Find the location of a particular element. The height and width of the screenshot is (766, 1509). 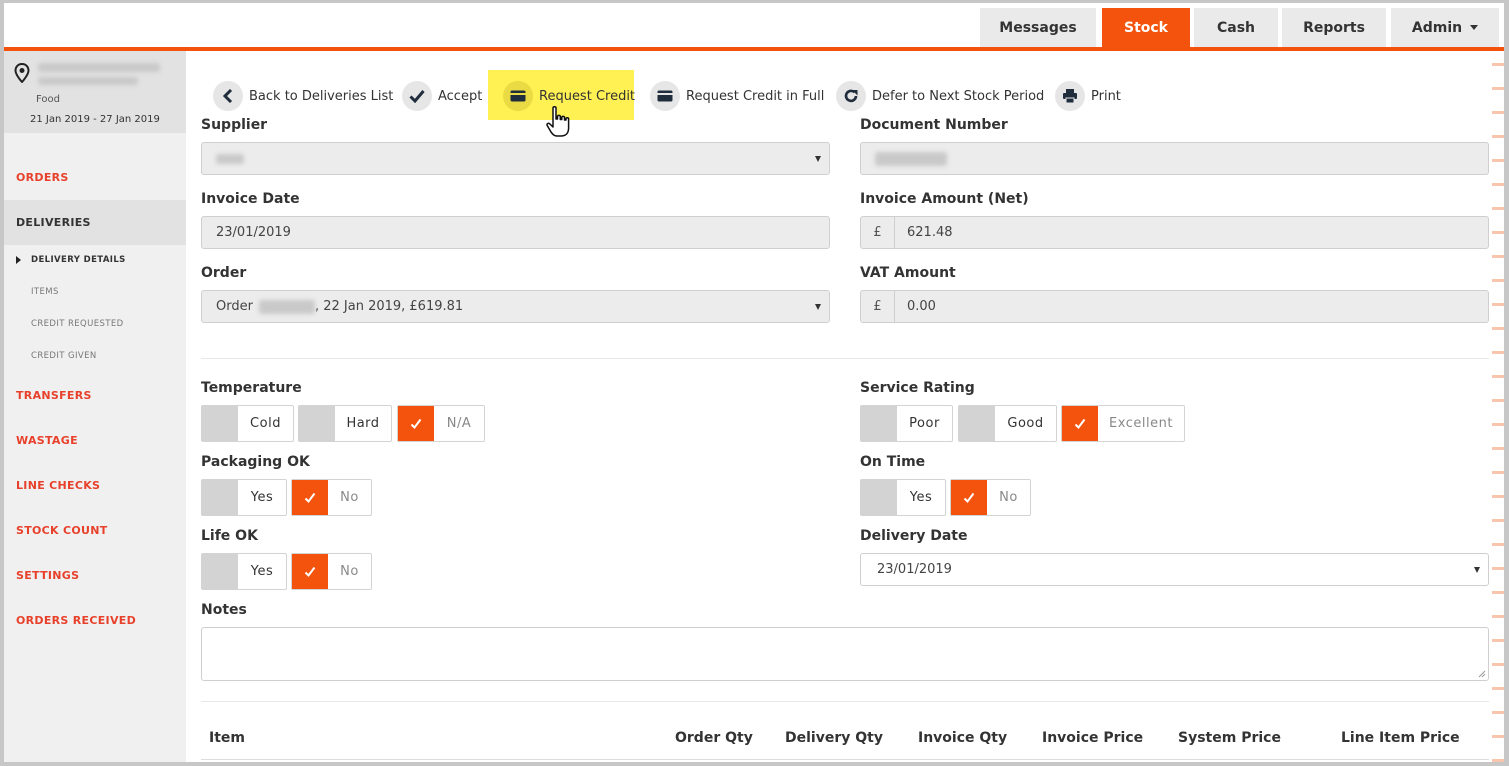

chevron-down-icon is located at coordinates (1474, 27).